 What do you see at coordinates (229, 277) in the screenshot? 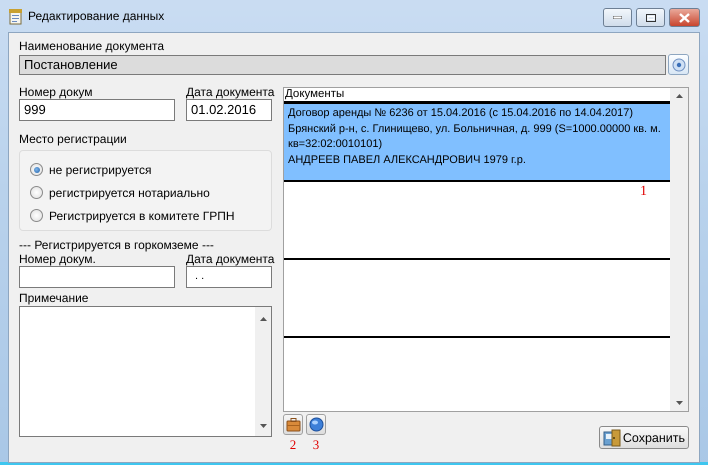
I see `document-date-field: . .` at bounding box center [229, 277].